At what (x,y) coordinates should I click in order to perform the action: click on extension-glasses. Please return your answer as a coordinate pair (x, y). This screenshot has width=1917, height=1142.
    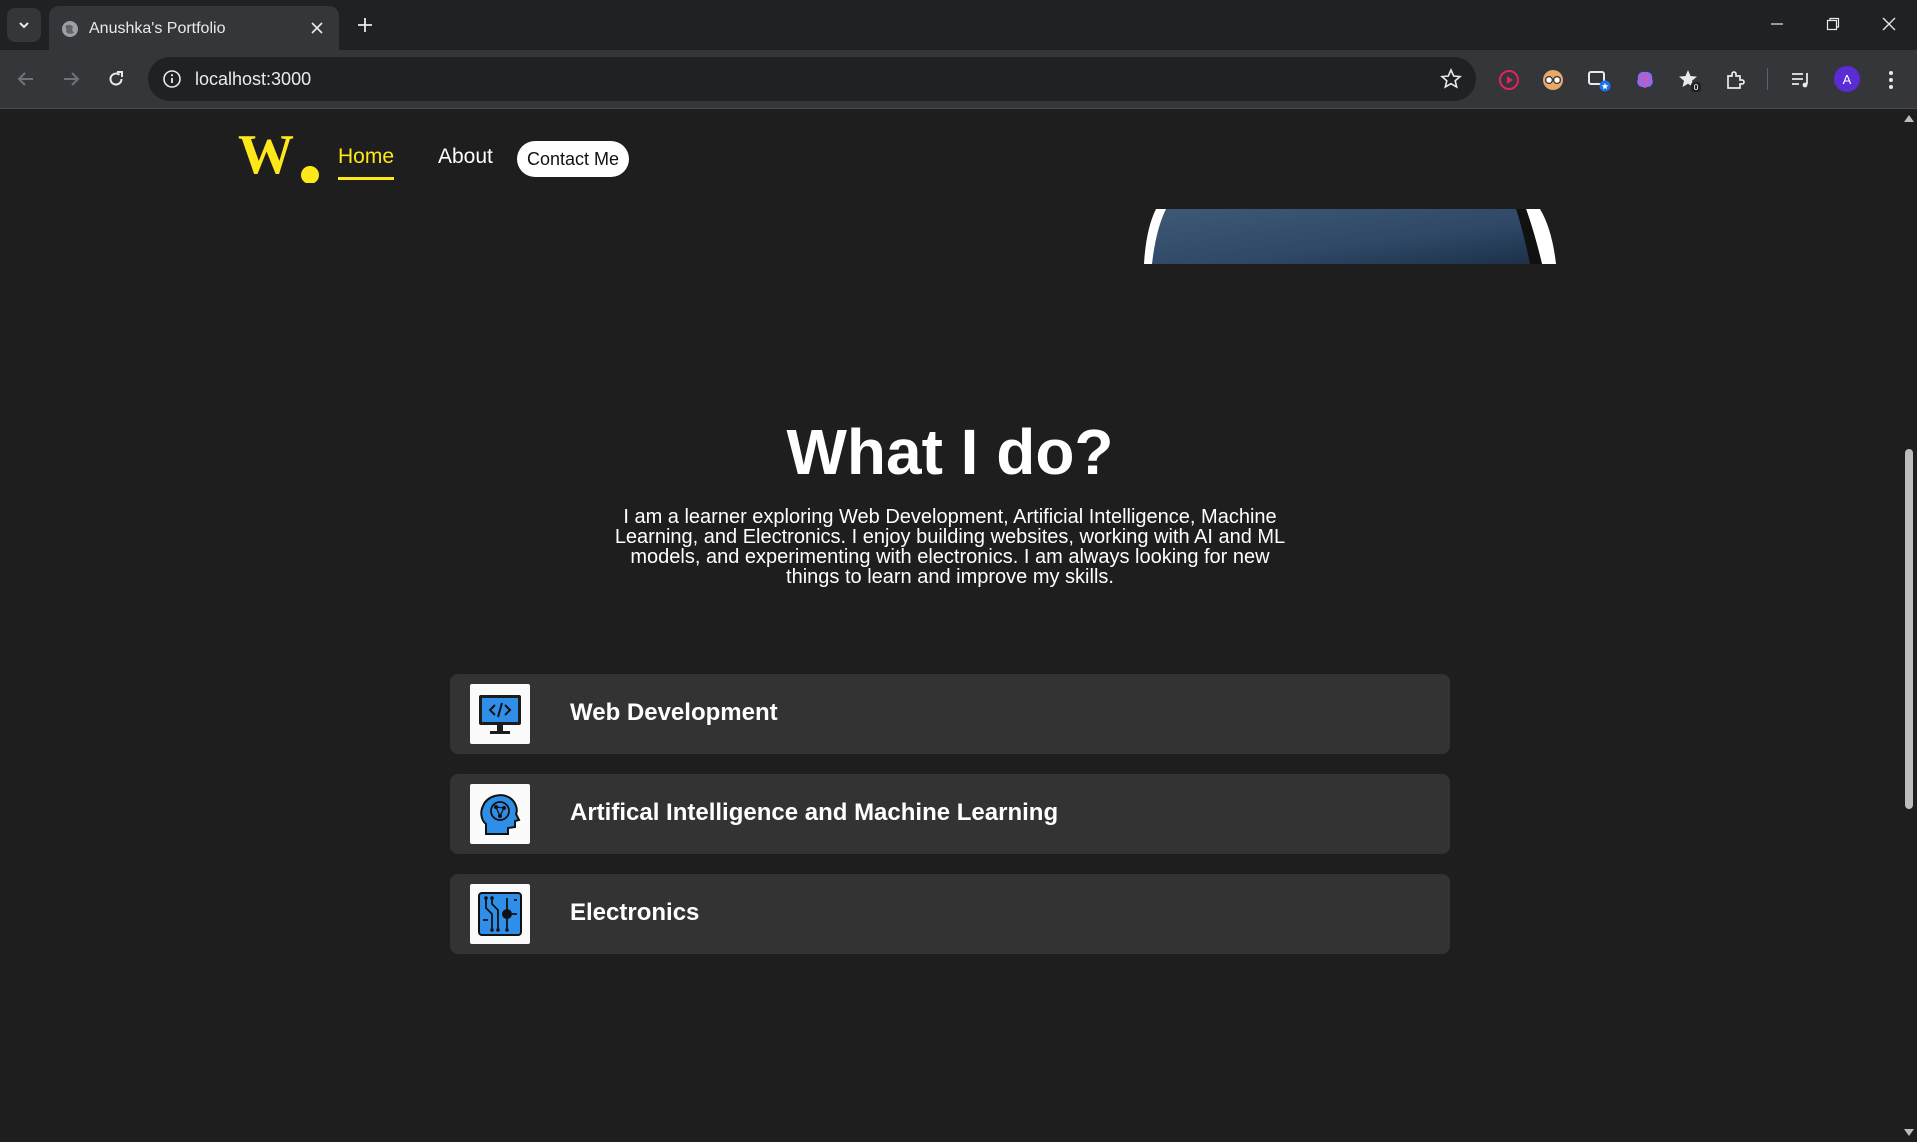
    Looking at the image, I should click on (1553, 80).